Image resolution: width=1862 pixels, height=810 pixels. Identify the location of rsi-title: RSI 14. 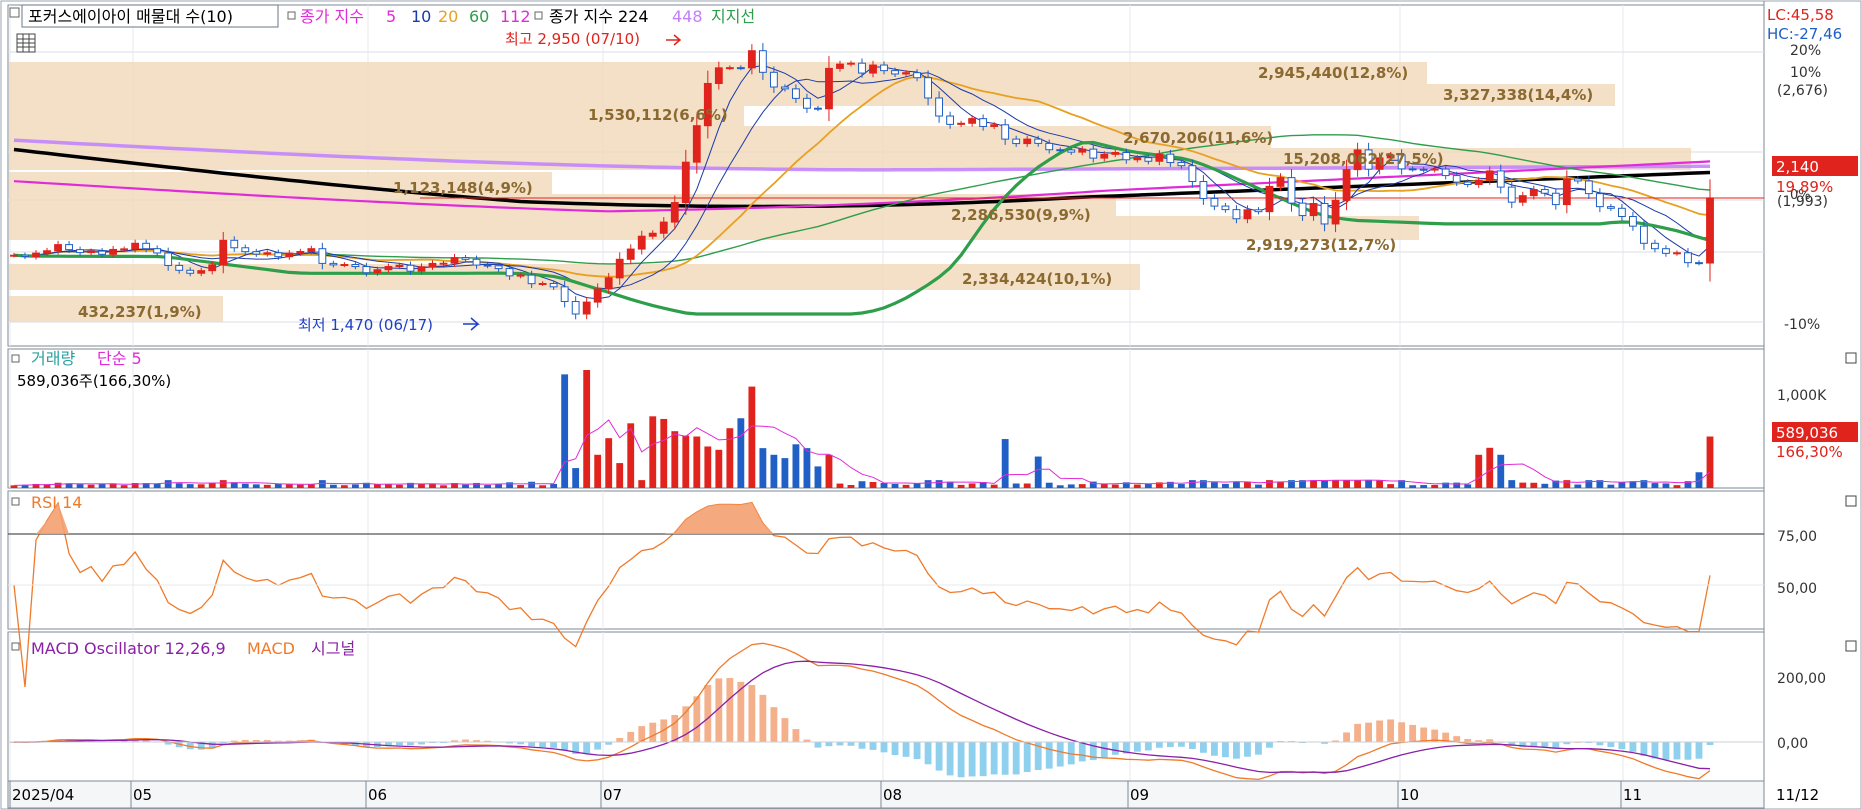
(56, 502).